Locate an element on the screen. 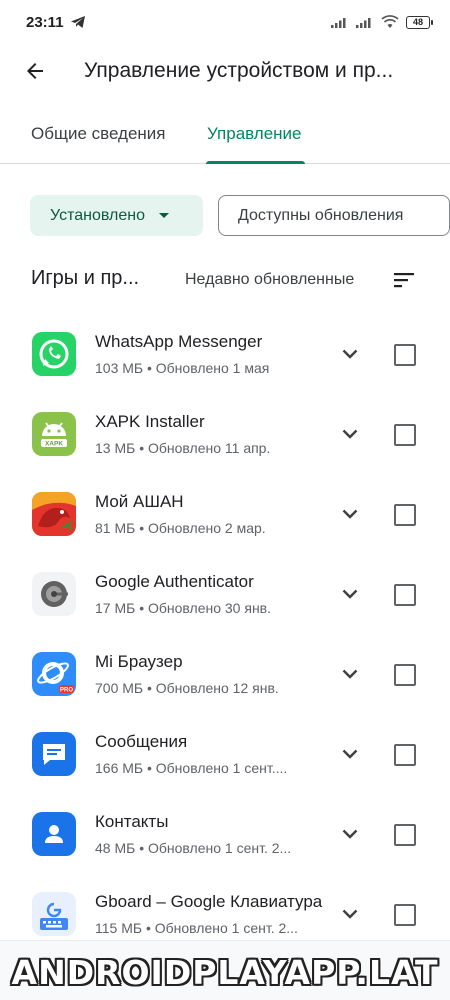 The image size is (450, 1000). mi-browser-icon-label: PRO is located at coordinates (66, 691).